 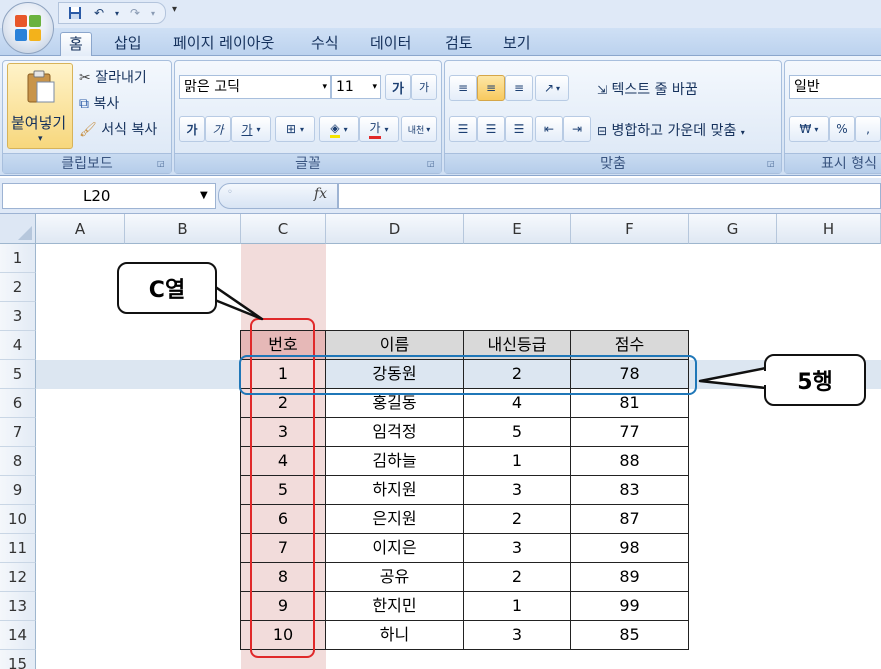 I want to click on bold-button: 가, so click(x=192, y=129).